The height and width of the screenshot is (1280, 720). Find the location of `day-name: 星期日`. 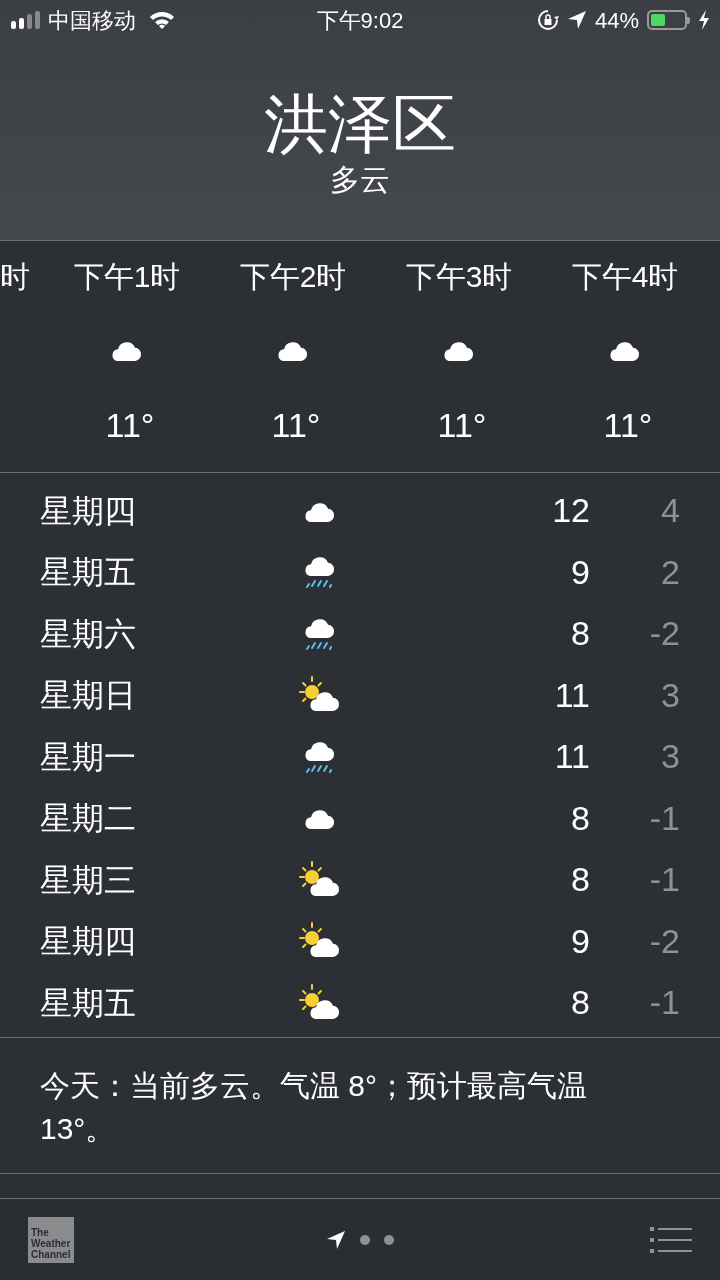

day-name: 星期日 is located at coordinates (88, 696).